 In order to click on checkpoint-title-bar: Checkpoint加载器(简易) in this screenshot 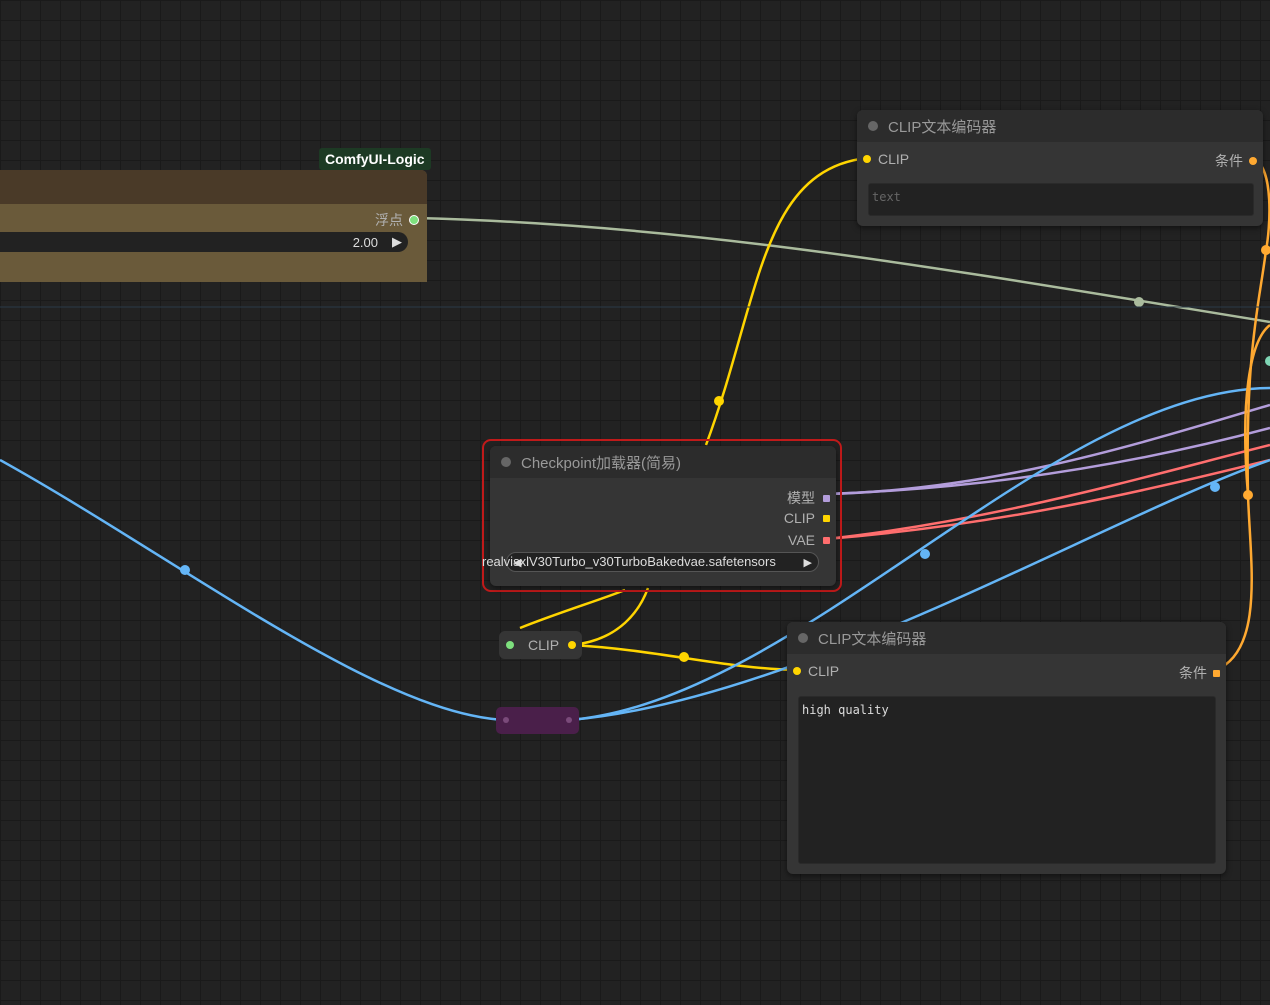, I will do `click(663, 462)`.